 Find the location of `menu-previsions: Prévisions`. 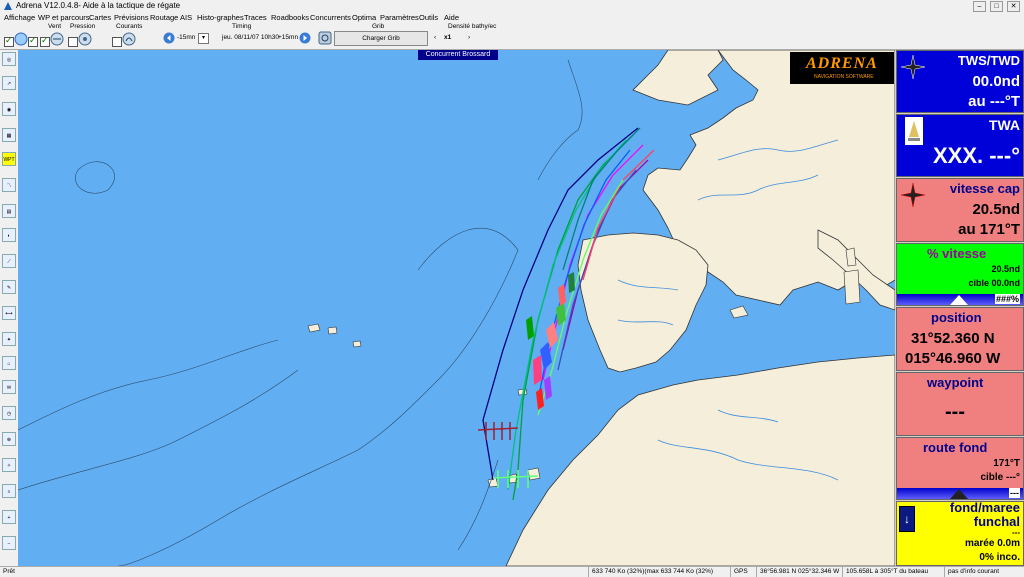

menu-previsions: Prévisions is located at coordinates (131, 17).